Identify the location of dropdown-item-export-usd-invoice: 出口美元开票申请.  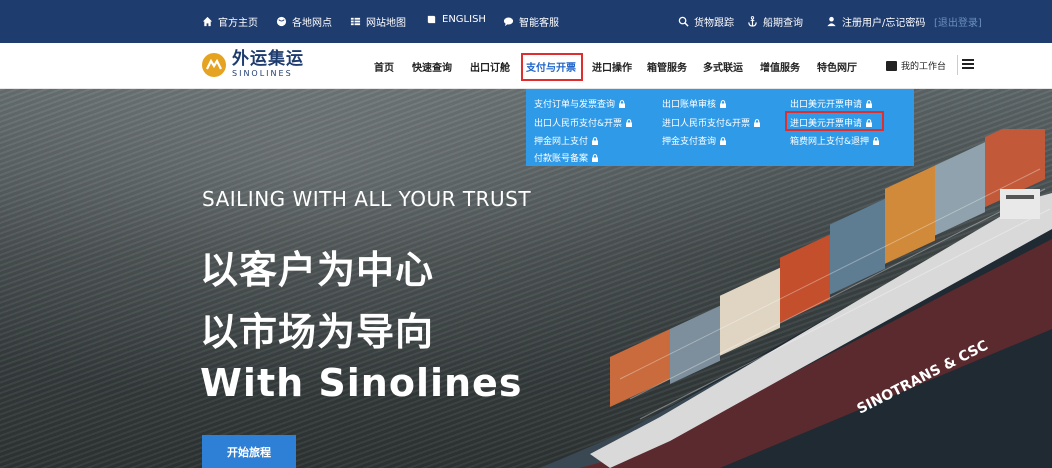
(831, 103).